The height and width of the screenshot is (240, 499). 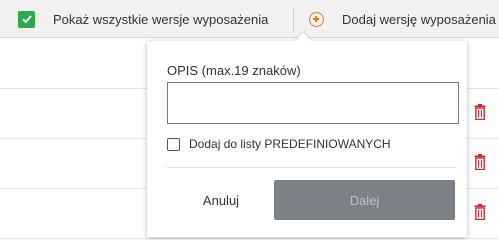 I want to click on cancel-button: Anuluj, so click(x=221, y=200).